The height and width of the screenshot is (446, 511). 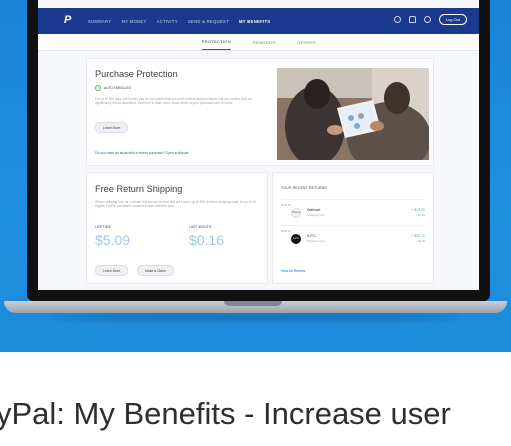 I want to click on bell-icon, so click(x=412, y=19).